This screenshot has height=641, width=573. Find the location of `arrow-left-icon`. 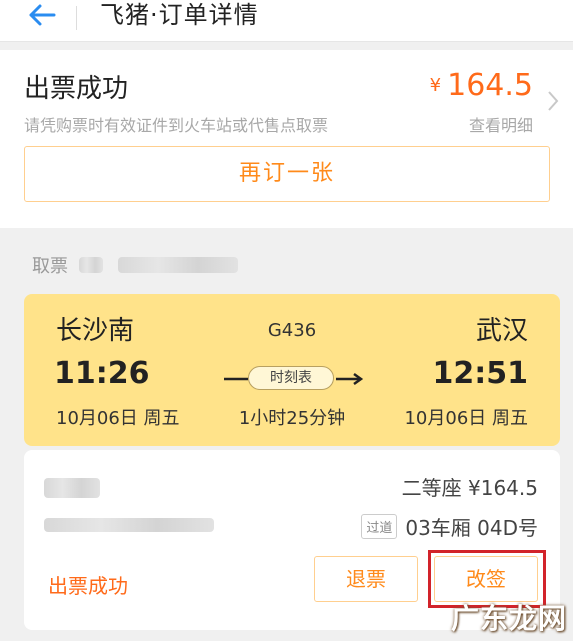

arrow-left-icon is located at coordinates (42, 15).